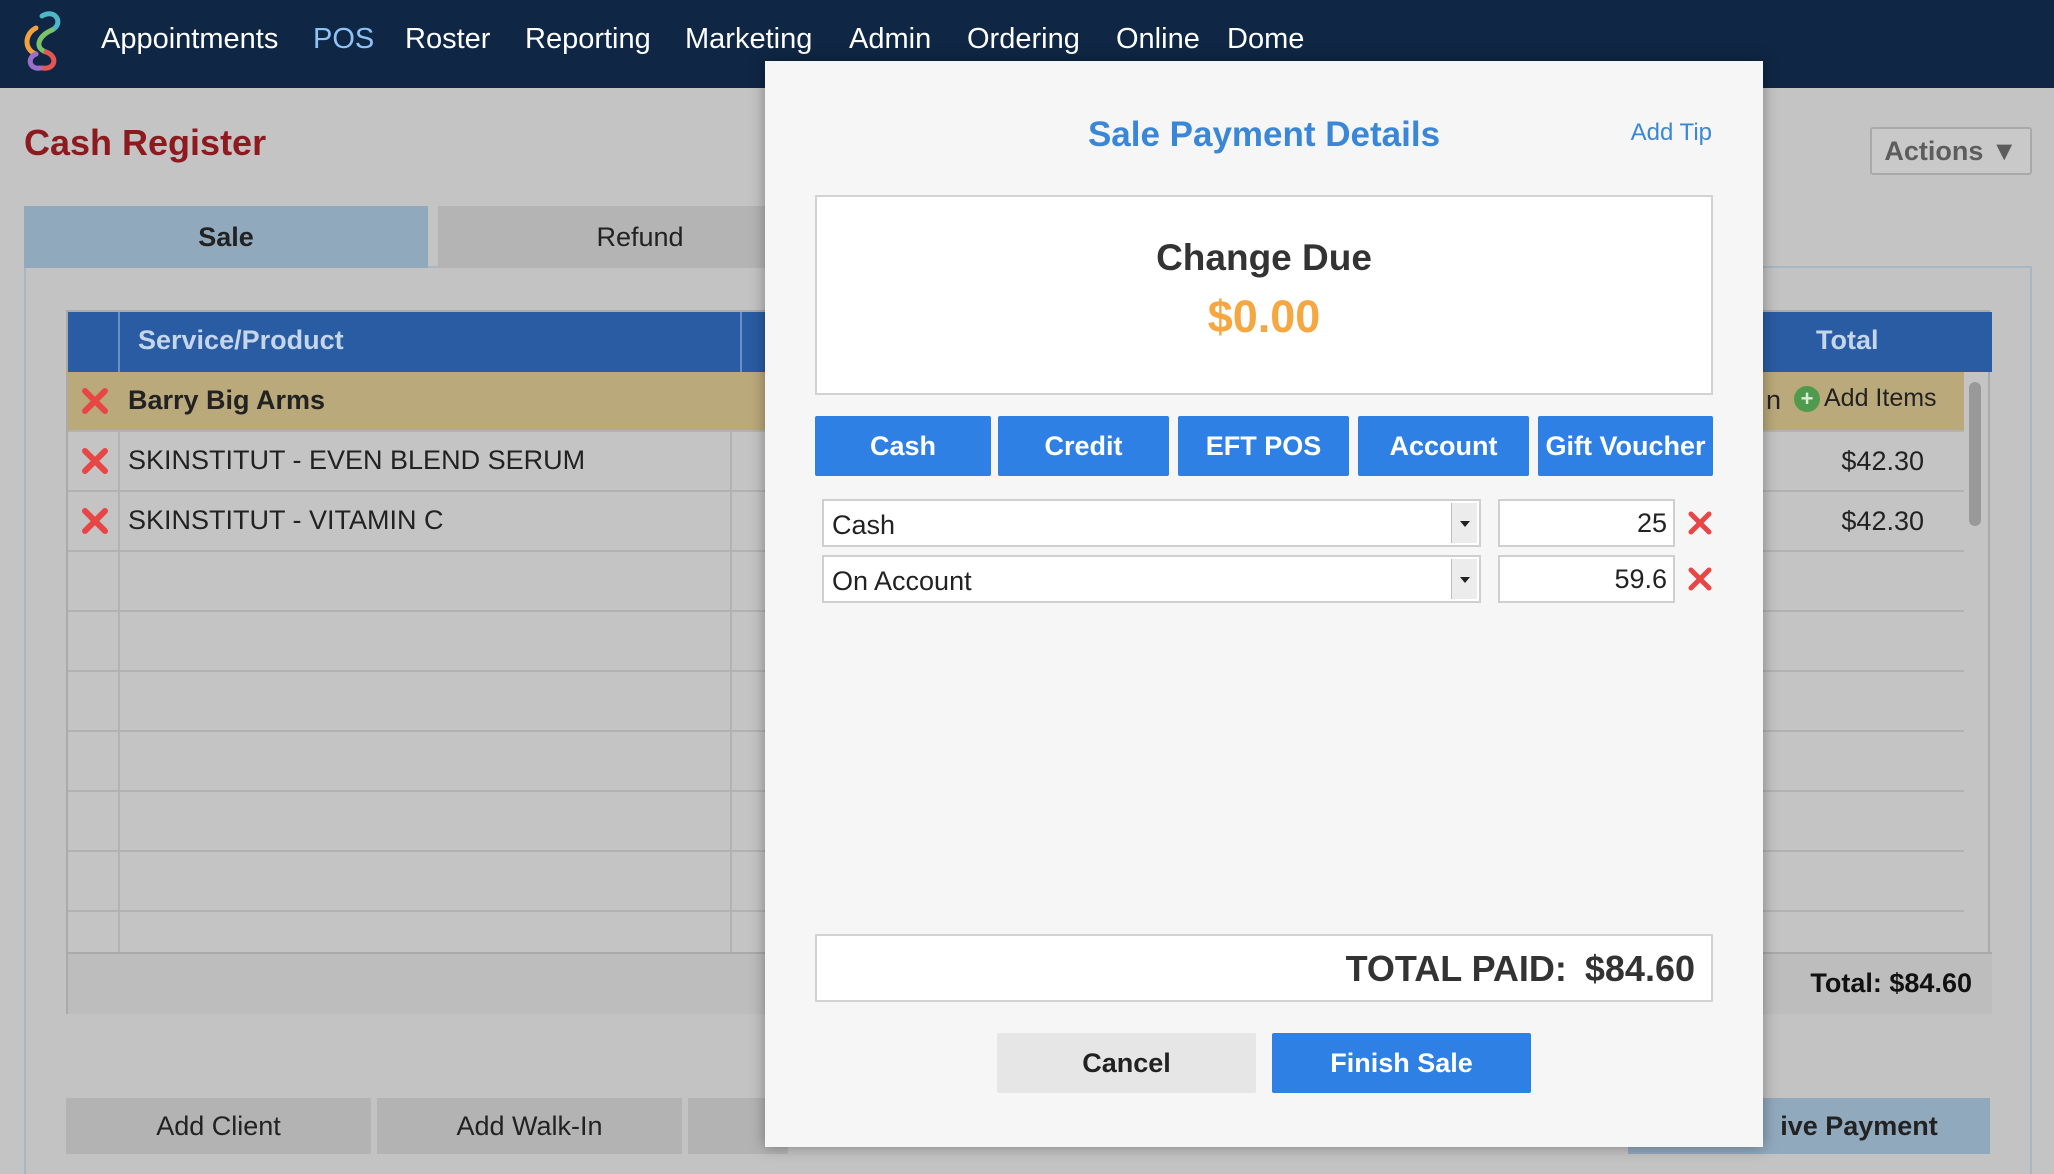  What do you see at coordinates (1847, 340) in the screenshot?
I see `column-header-total: Total` at bounding box center [1847, 340].